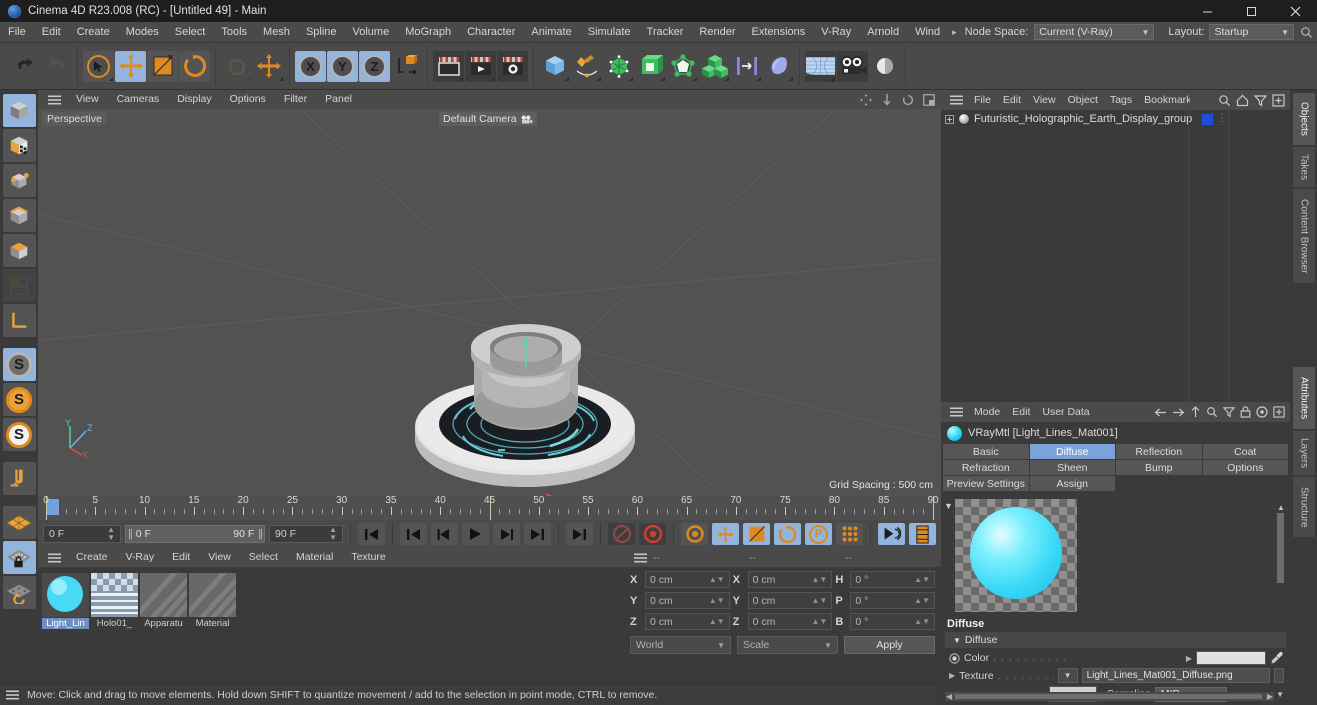  I want to click on matman-menu-create: Create, so click(92, 557).